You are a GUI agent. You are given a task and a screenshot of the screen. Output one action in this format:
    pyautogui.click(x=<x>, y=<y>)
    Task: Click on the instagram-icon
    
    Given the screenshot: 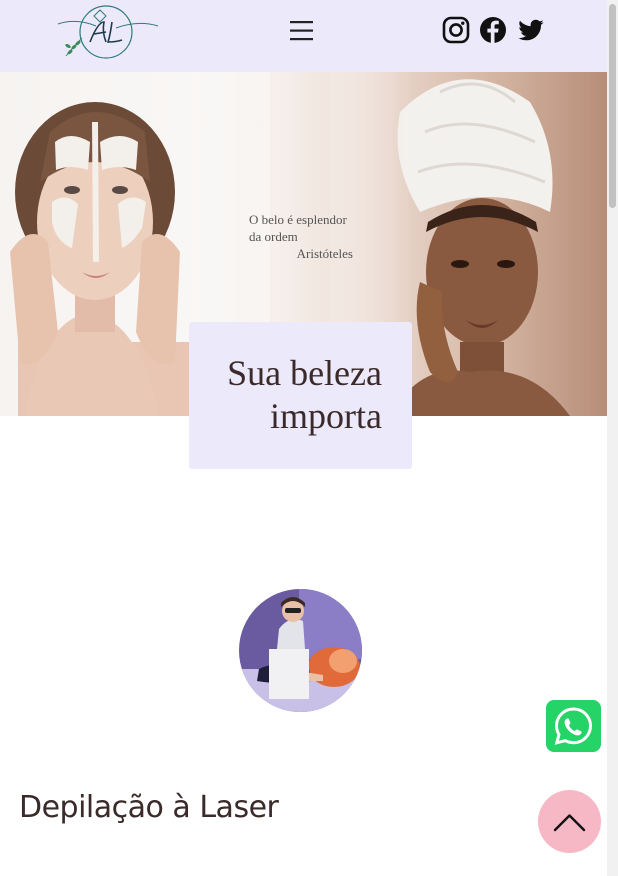 What is the action you would take?
    pyautogui.click(x=456, y=30)
    